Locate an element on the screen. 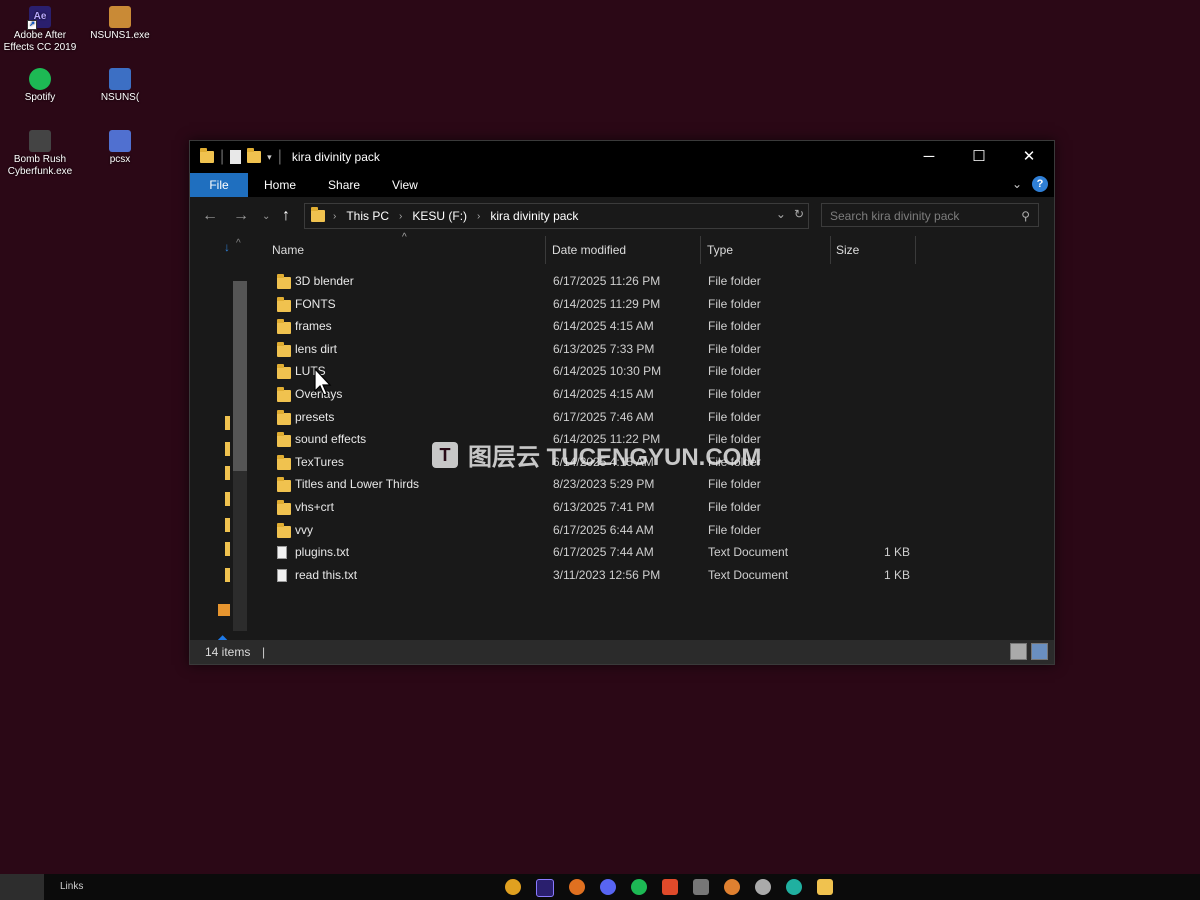  close-button: ✕ is located at coordinates (1029, 156).